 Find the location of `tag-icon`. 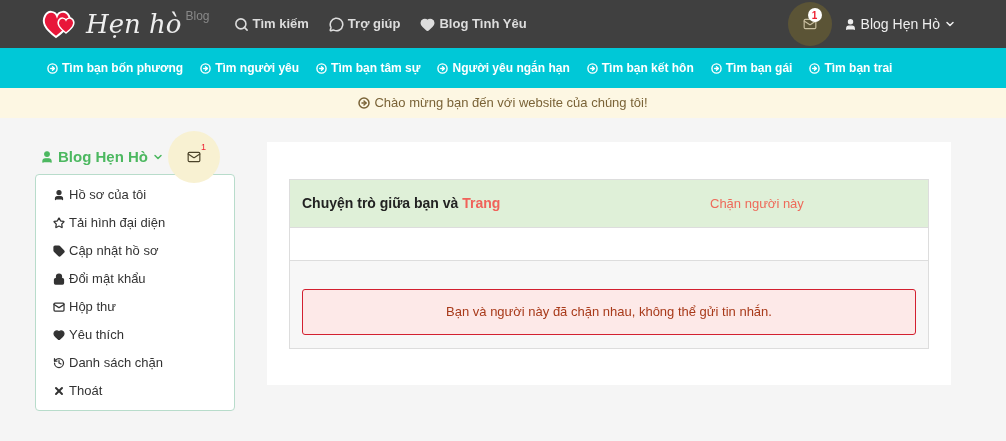

tag-icon is located at coordinates (59, 250).